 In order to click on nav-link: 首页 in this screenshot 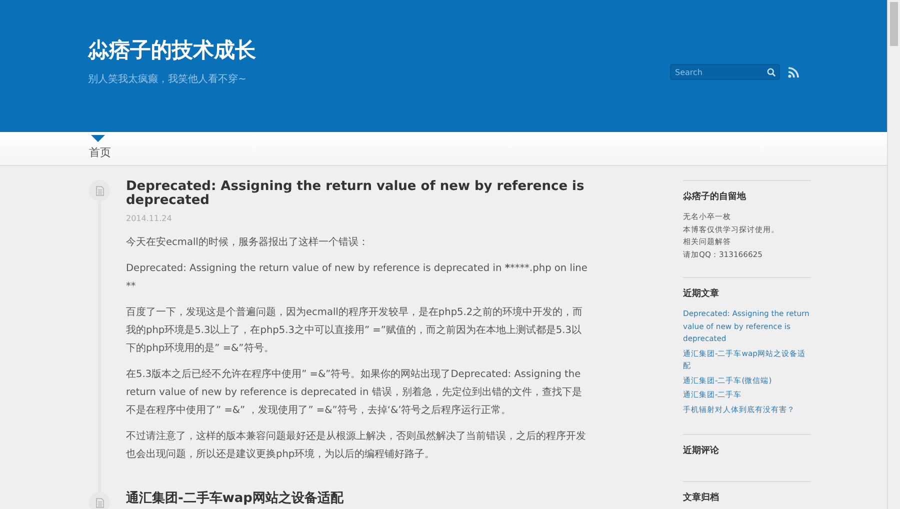, I will do `click(100, 148)`.